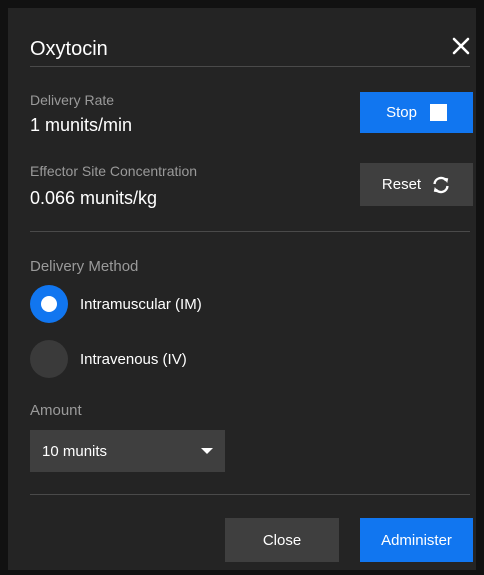  Describe the element at coordinates (401, 184) in the screenshot. I see `reset-button-label: Reset` at that location.